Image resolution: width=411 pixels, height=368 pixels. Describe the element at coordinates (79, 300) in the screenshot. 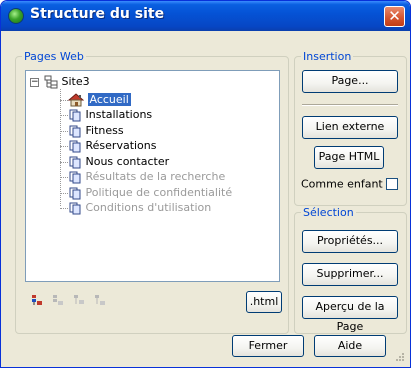

I see `indent-icon` at that location.